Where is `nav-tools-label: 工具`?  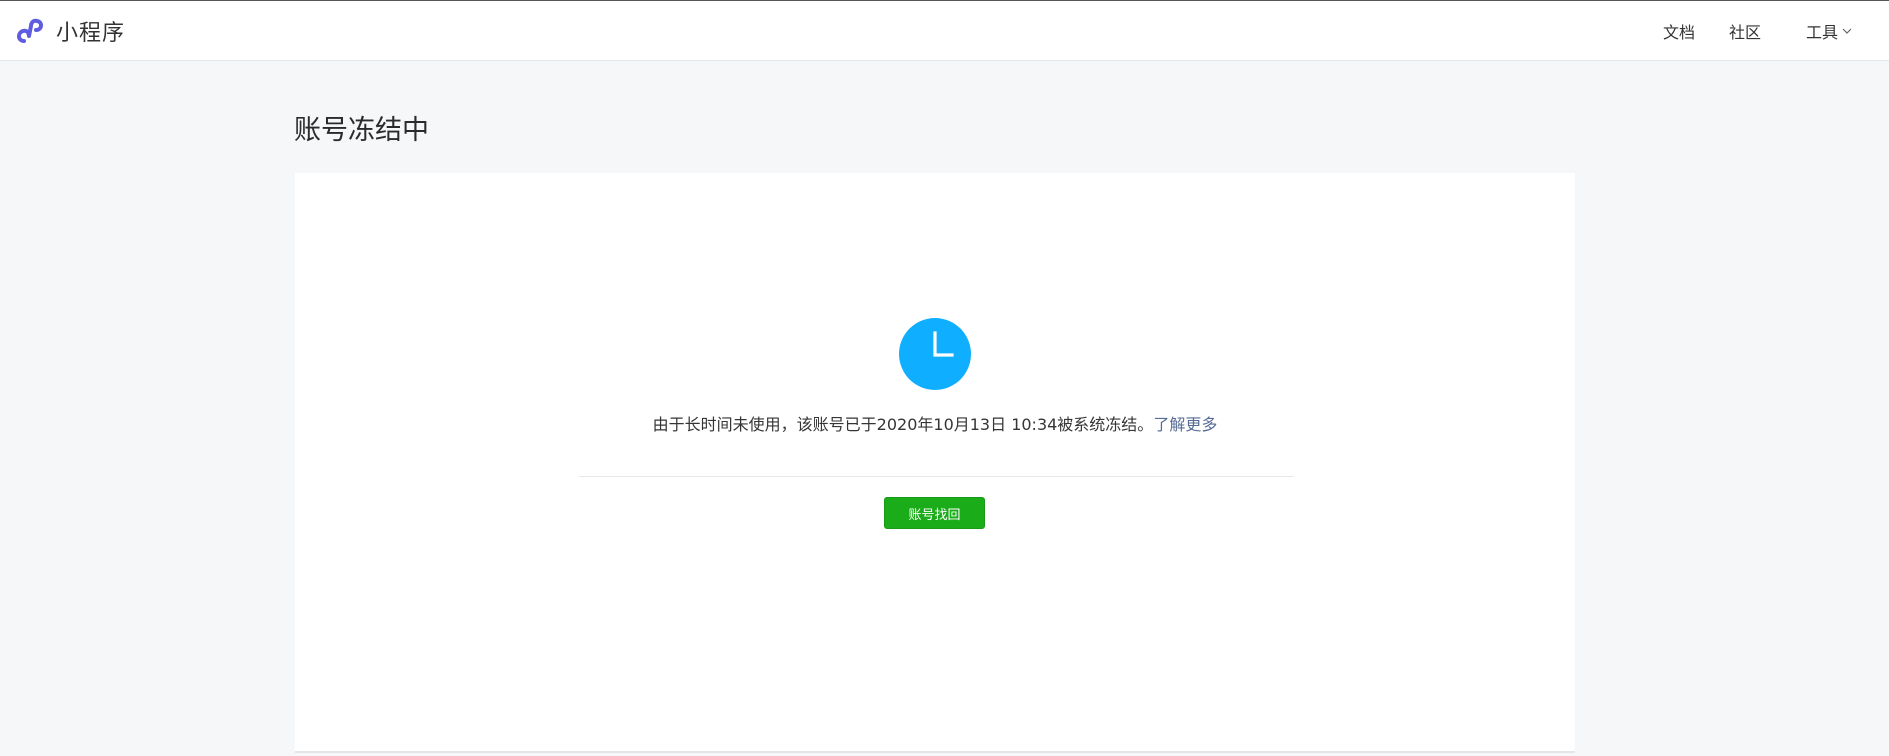 nav-tools-label: 工具 is located at coordinates (1822, 32).